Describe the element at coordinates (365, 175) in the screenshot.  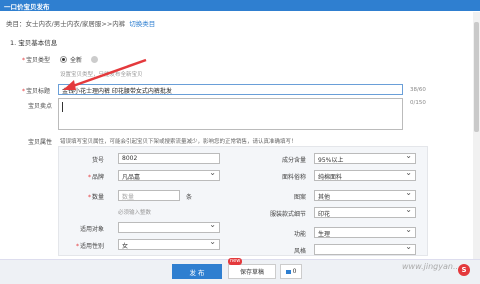
I see `fabric-select: 纯棉面料` at that location.